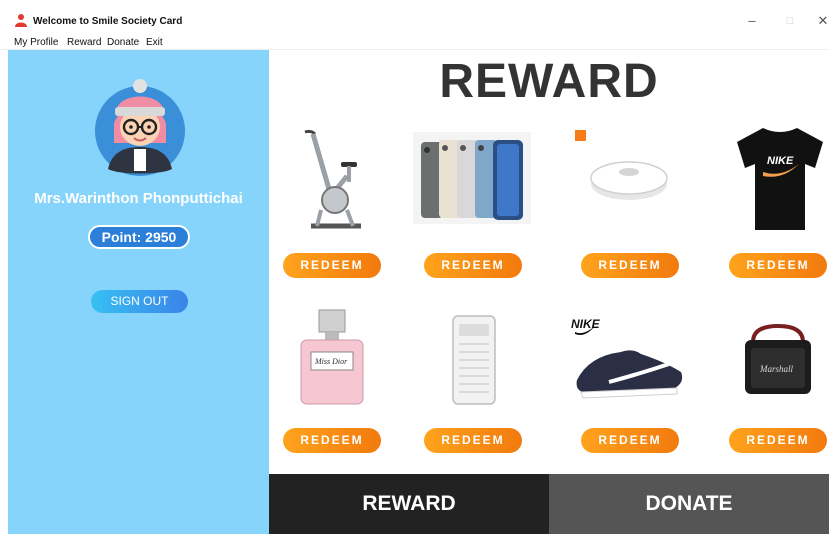  Describe the element at coordinates (630, 440) in the screenshot. I see `redeem-button-sneaker: REDEEM` at that location.